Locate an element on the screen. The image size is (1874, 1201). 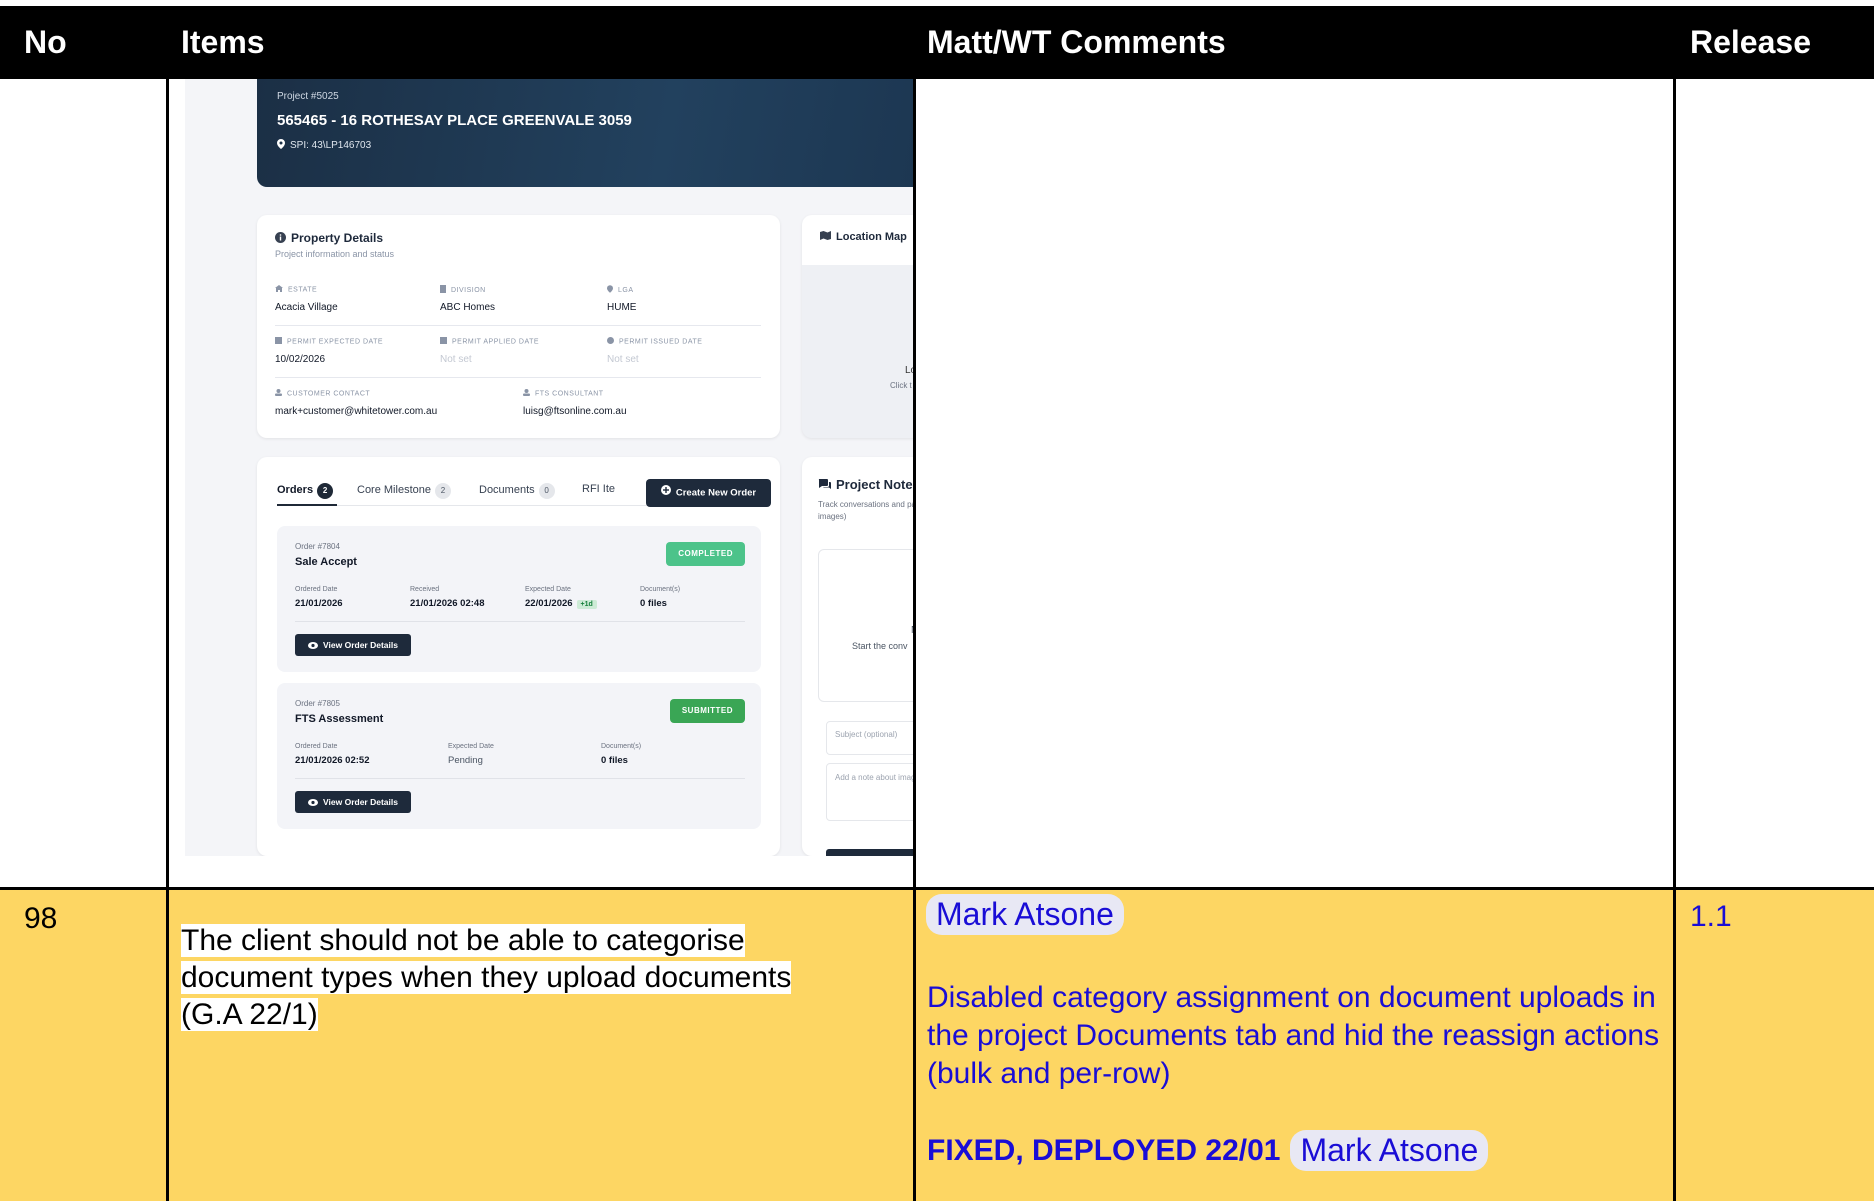
order-name: FTS Assessment is located at coordinates (339, 719).